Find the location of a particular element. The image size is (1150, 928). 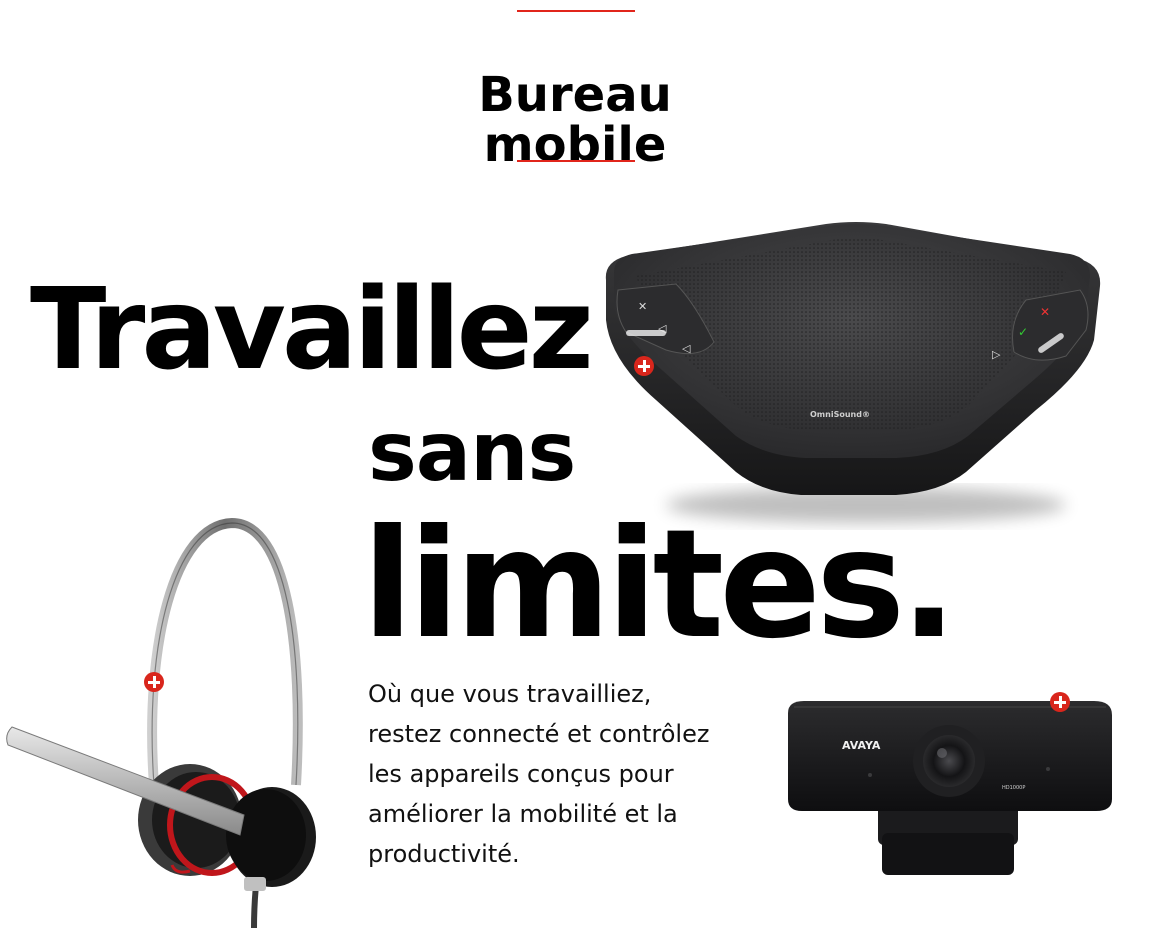

webcam-model-label: HD1000P is located at coordinates (1013, 788).